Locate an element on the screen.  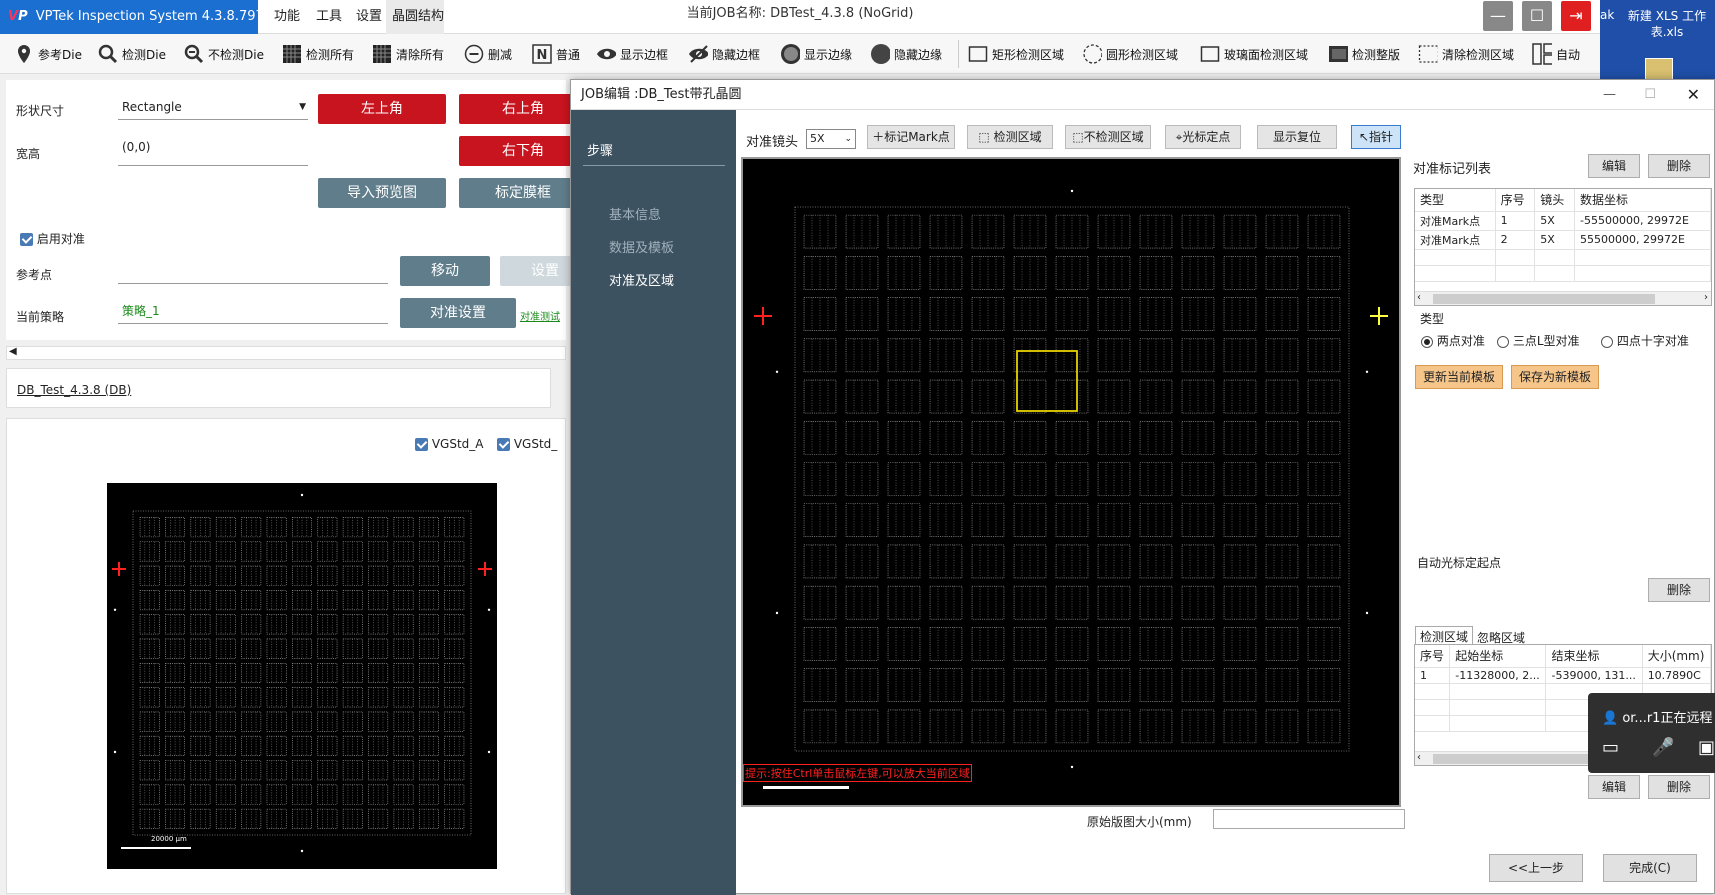
dialog-maximize-icon: ☐ is located at coordinates (1650, 95).